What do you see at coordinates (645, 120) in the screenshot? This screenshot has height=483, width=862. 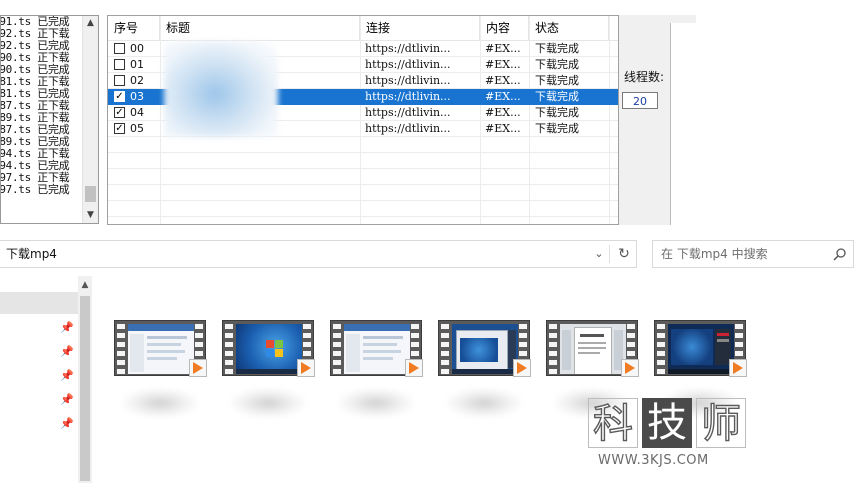 I see `settings-side` at bounding box center [645, 120].